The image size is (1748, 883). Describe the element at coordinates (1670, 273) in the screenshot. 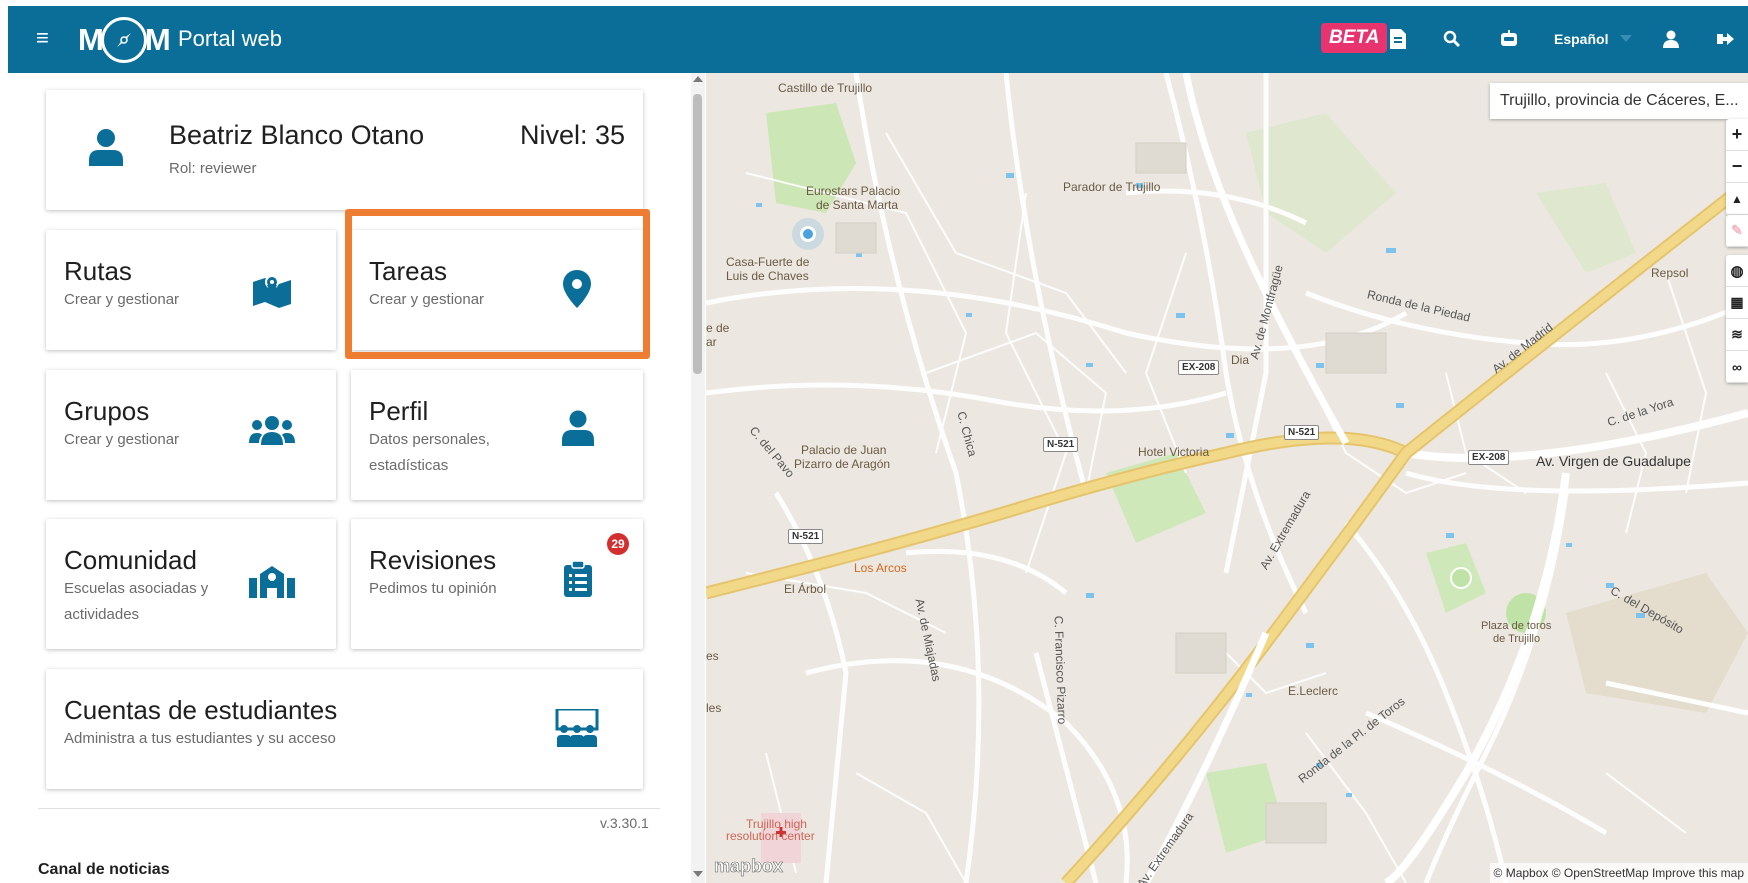

I see `map-label: Repsol` at that location.